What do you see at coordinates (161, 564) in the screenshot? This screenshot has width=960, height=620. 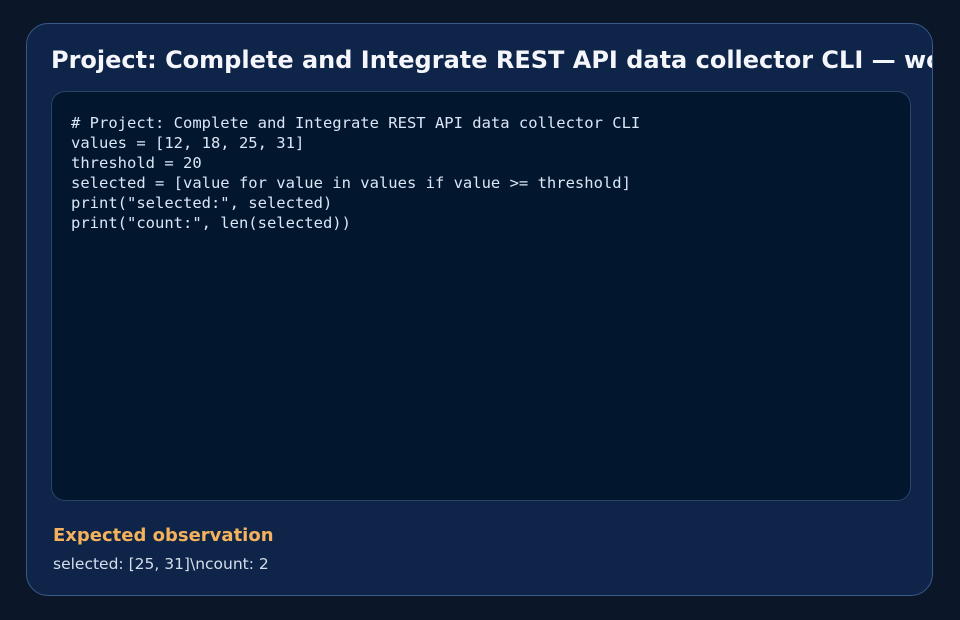 I see `observation-text: selected: [25, 31]\ncount: 2` at bounding box center [161, 564].